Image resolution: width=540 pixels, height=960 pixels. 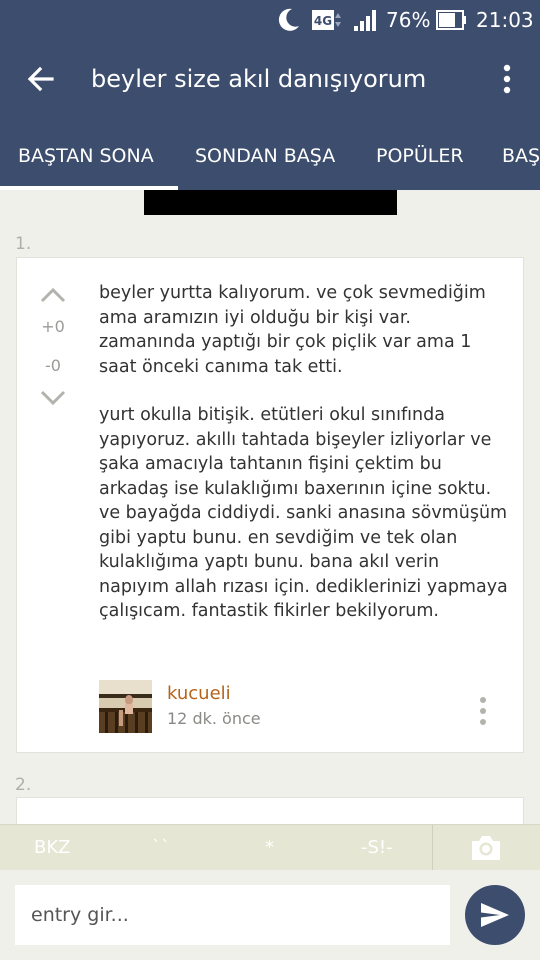 What do you see at coordinates (432, 848) in the screenshot?
I see `divider` at bounding box center [432, 848].